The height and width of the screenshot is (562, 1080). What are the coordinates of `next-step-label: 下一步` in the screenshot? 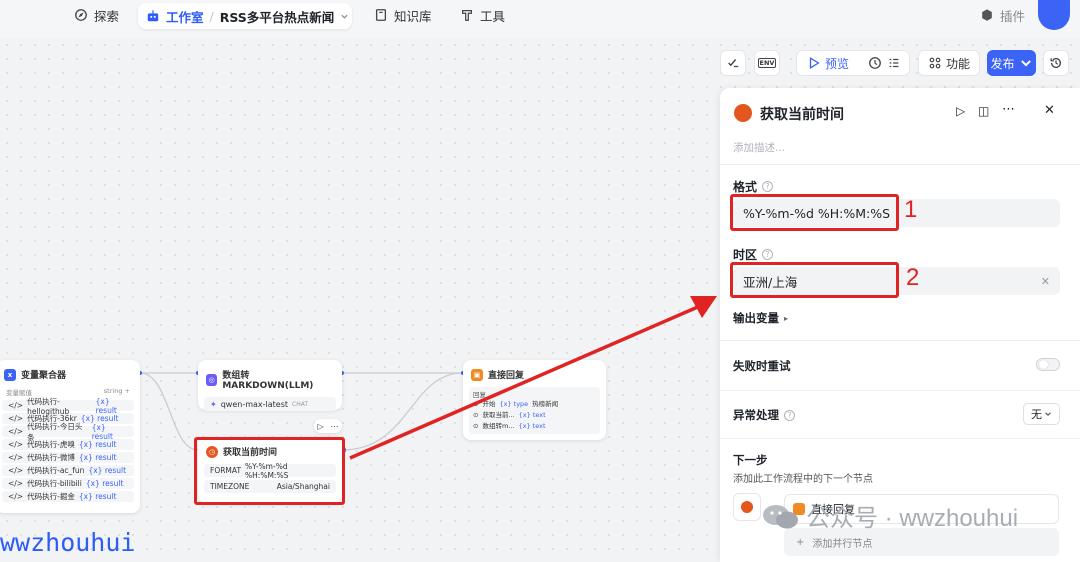 It's located at (750, 460).